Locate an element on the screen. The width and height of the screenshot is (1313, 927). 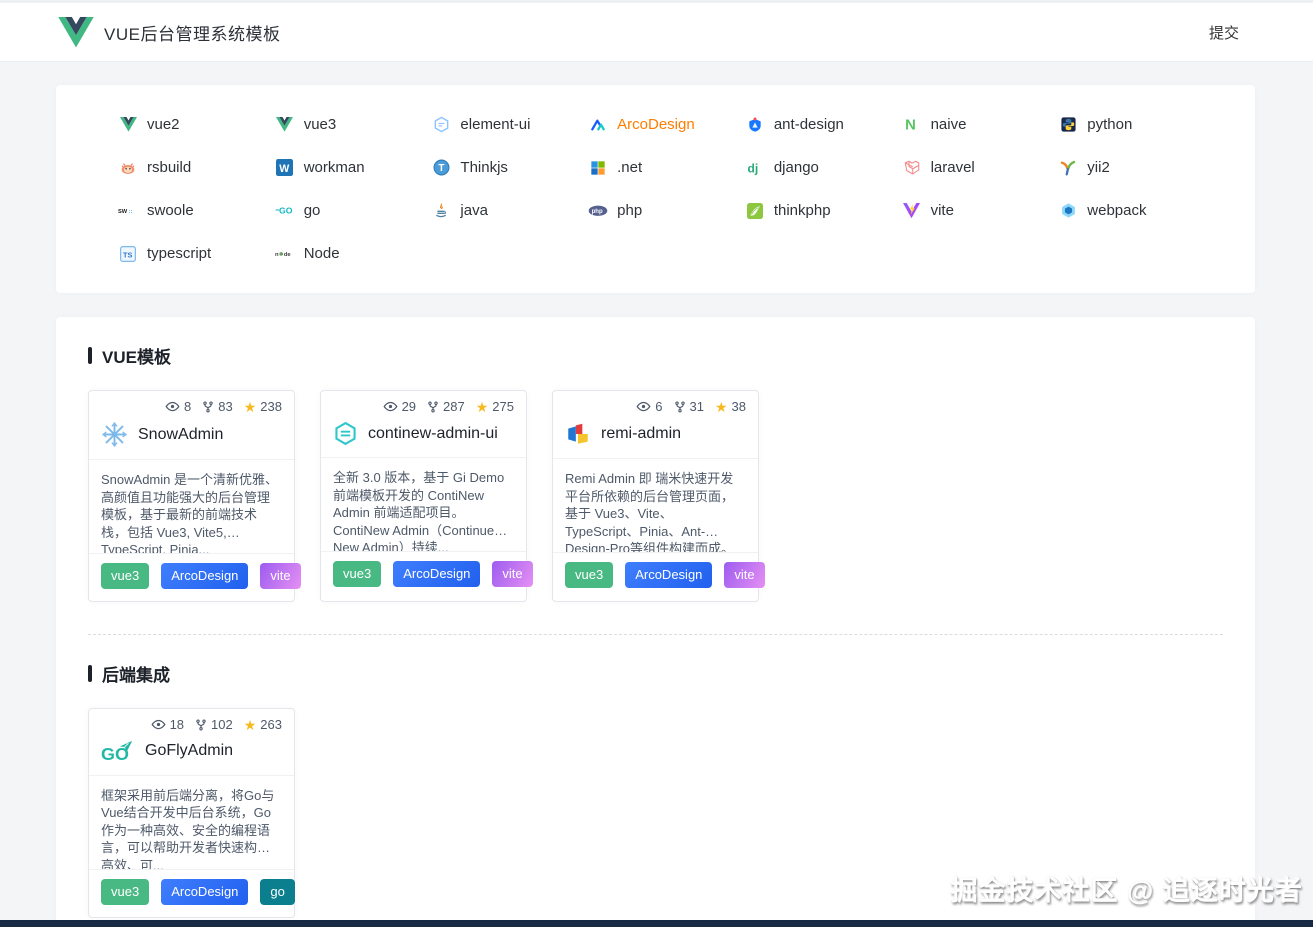
card-stats: 18 102 ★ 263 is located at coordinates (191, 724).